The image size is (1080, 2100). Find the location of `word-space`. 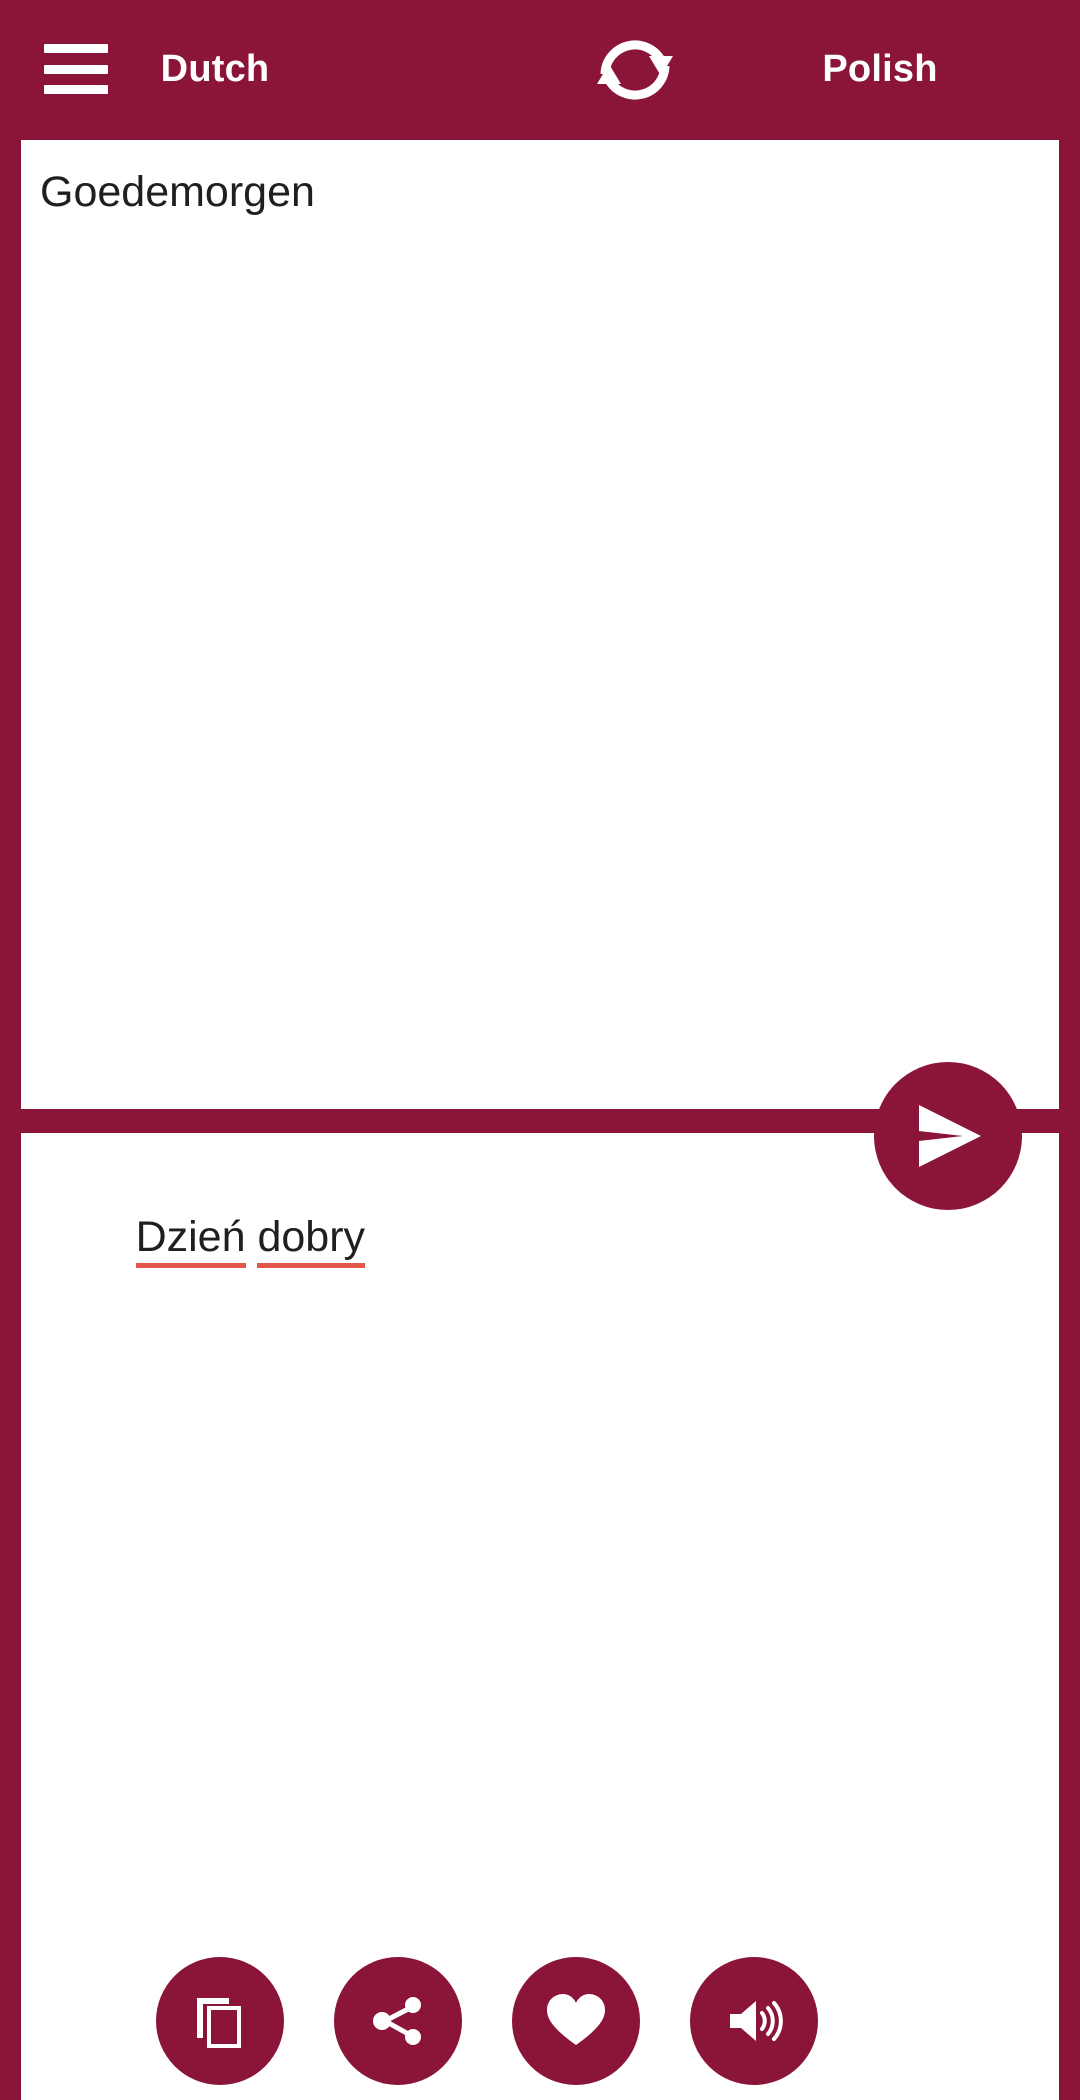

word-space is located at coordinates (252, 1237).